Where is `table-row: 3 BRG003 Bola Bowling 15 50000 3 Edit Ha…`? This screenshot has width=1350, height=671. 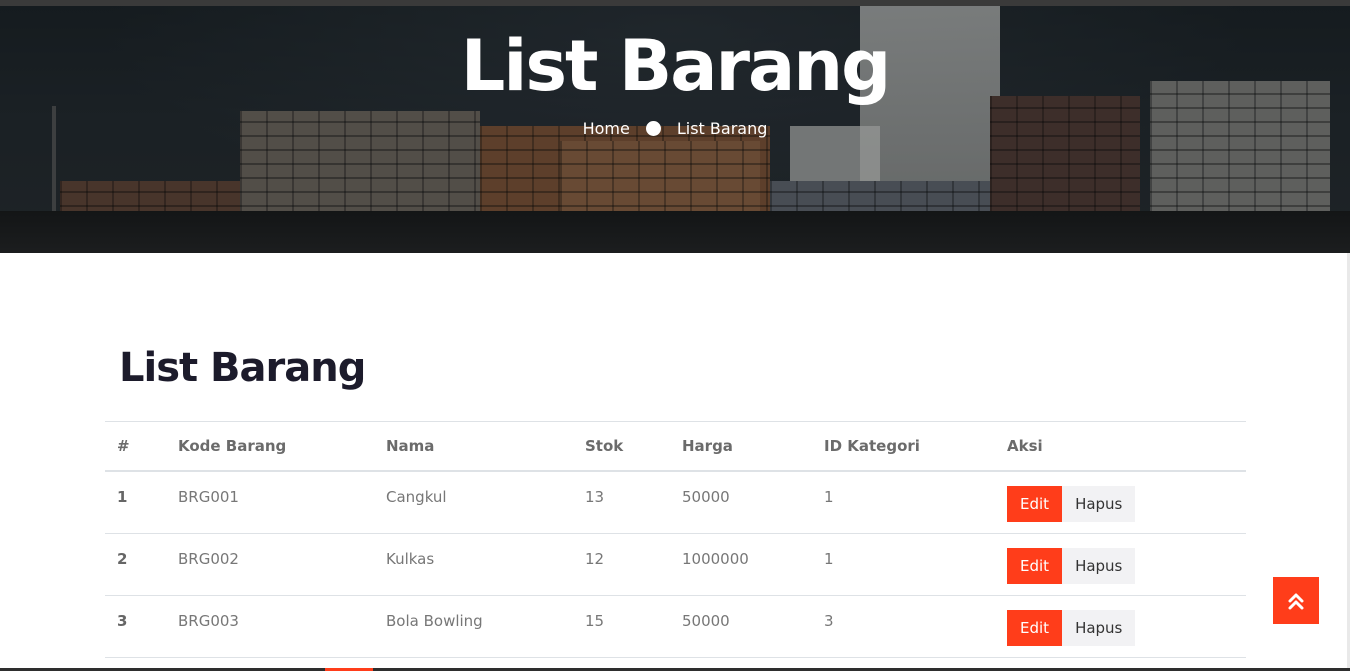
table-row: 3 BRG003 Bola Bowling 15 50000 3 Edit Ha… is located at coordinates (675, 626).